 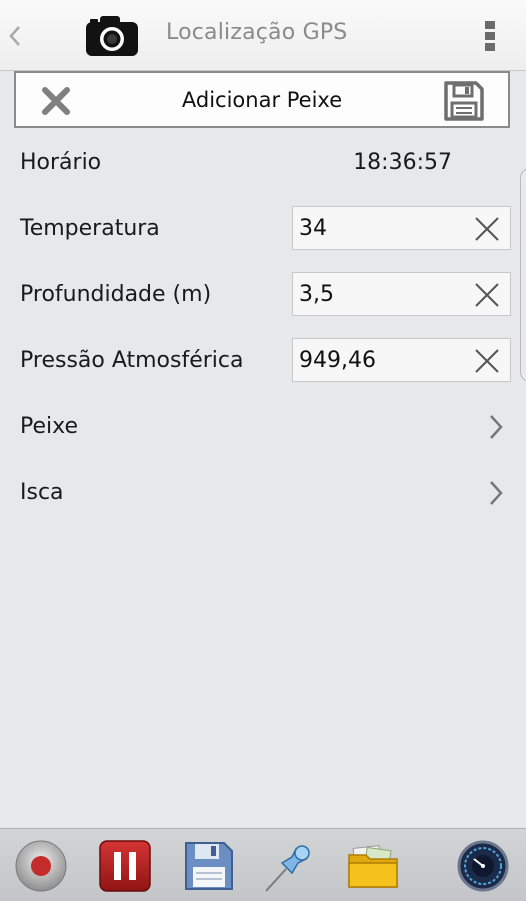 I want to click on bait-label: Isca, so click(x=42, y=492).